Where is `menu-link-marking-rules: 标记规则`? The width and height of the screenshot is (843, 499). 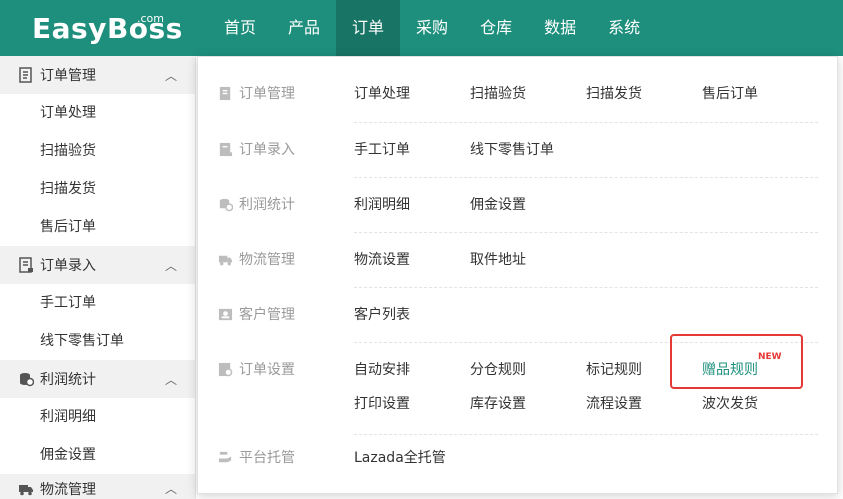
menu-link-marking-rules: 标记规则 is located at coordinates (614, 369).